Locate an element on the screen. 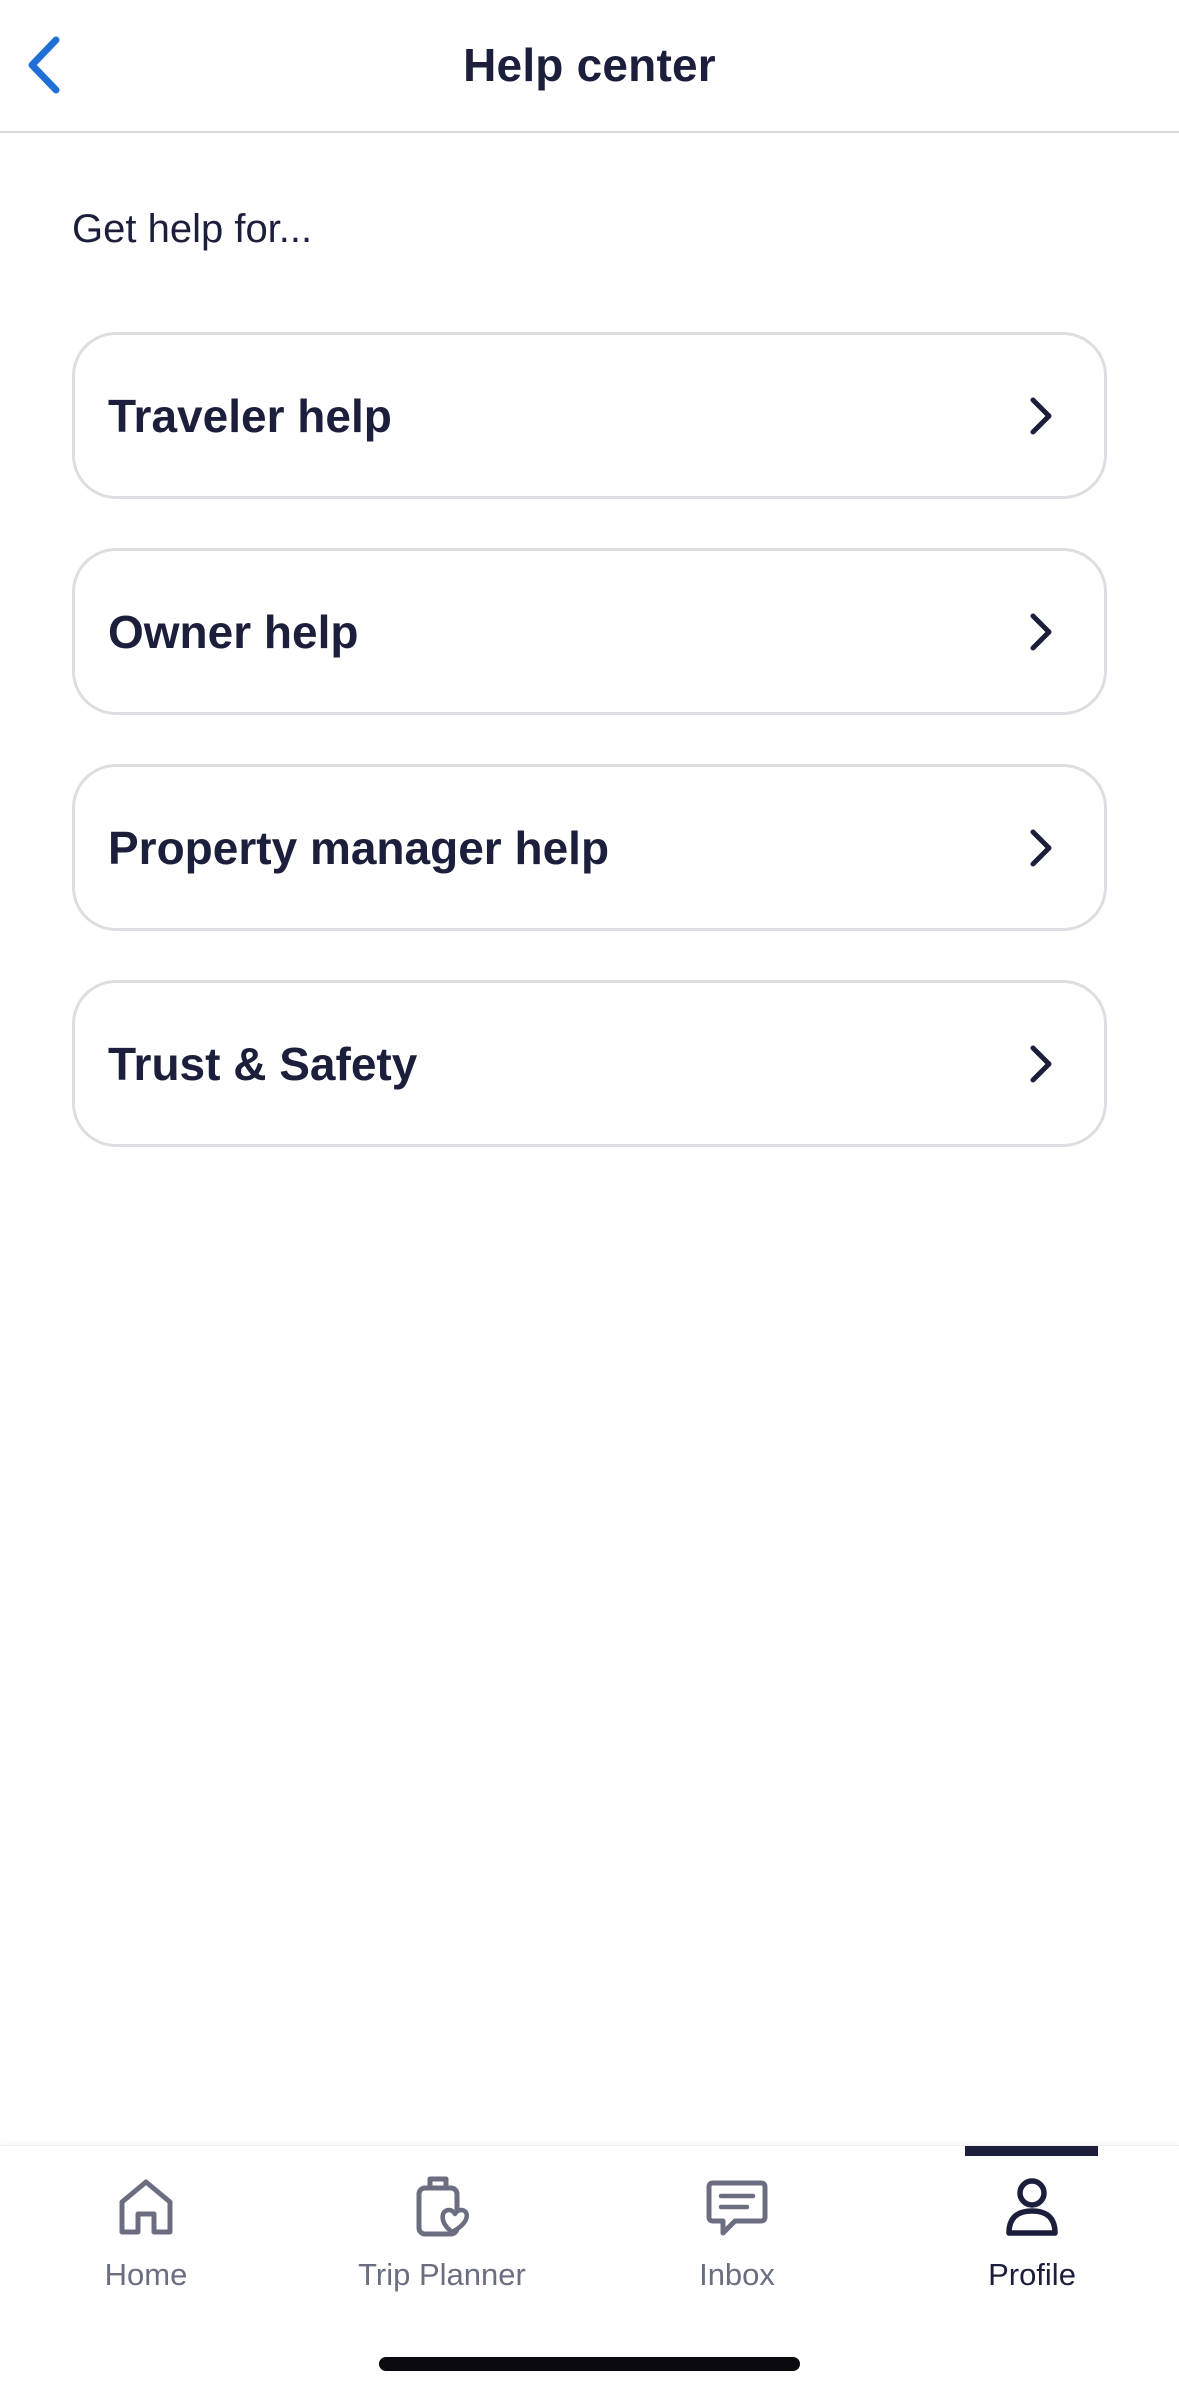 The height and width of the screenshot is (2396, 1179). home-indicator is located at coordinates (589, 2364).